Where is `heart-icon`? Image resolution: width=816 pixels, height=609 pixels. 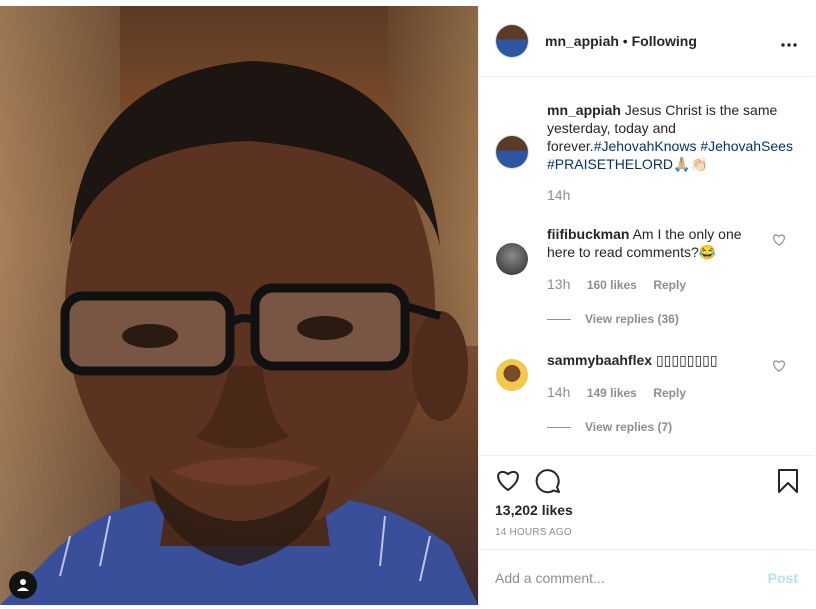 heart-icon is located at coordinates (508, 481).